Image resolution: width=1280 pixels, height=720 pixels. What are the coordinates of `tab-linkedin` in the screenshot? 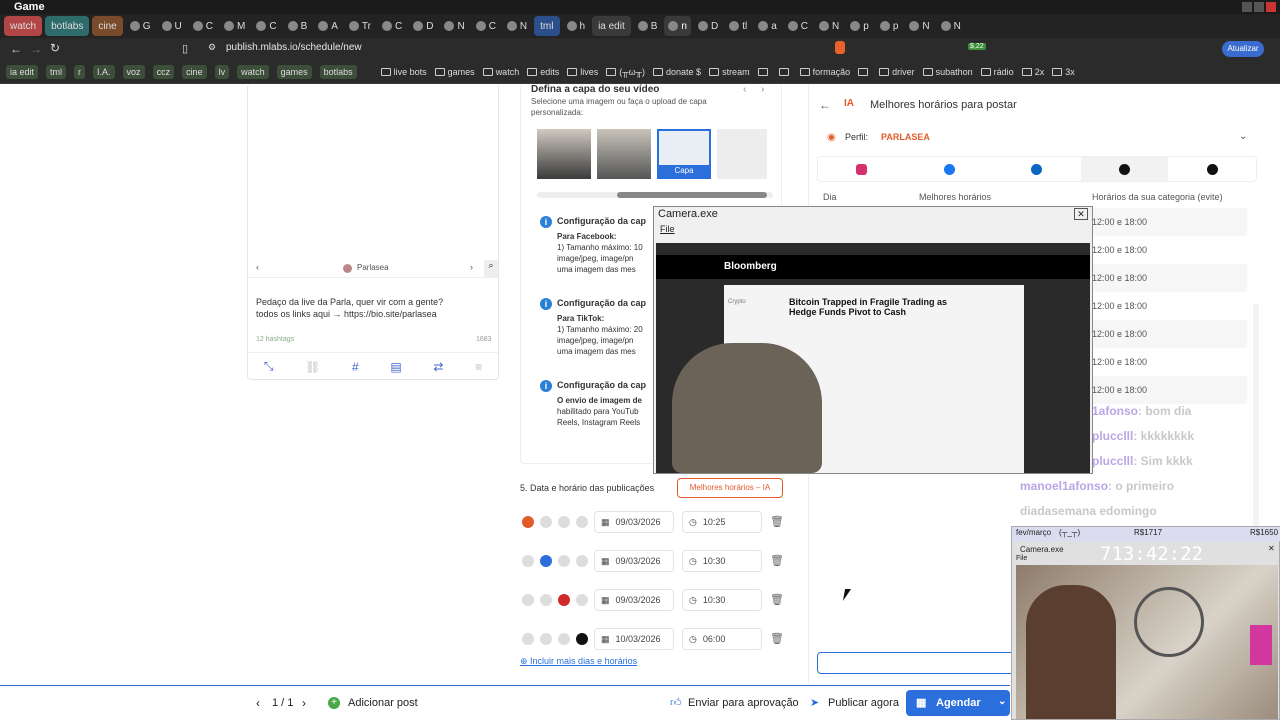 It's located at (1037, 169).